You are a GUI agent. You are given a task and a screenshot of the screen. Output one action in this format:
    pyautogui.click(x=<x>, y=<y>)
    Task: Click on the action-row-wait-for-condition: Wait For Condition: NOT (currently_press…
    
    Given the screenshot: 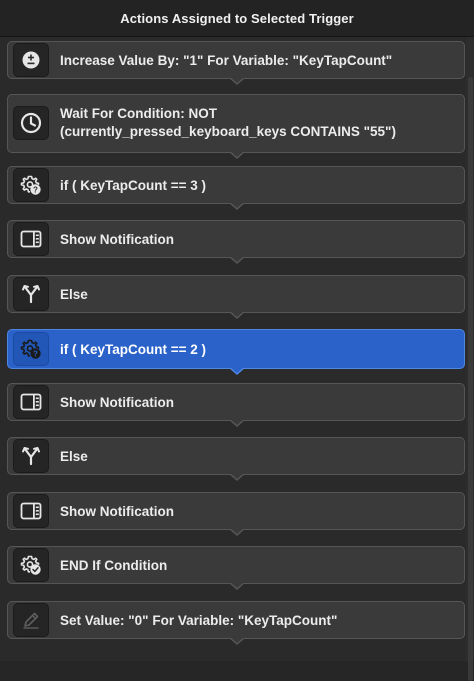 What is the action you would take?
    pyautogui.click(x=236, y=126)
    